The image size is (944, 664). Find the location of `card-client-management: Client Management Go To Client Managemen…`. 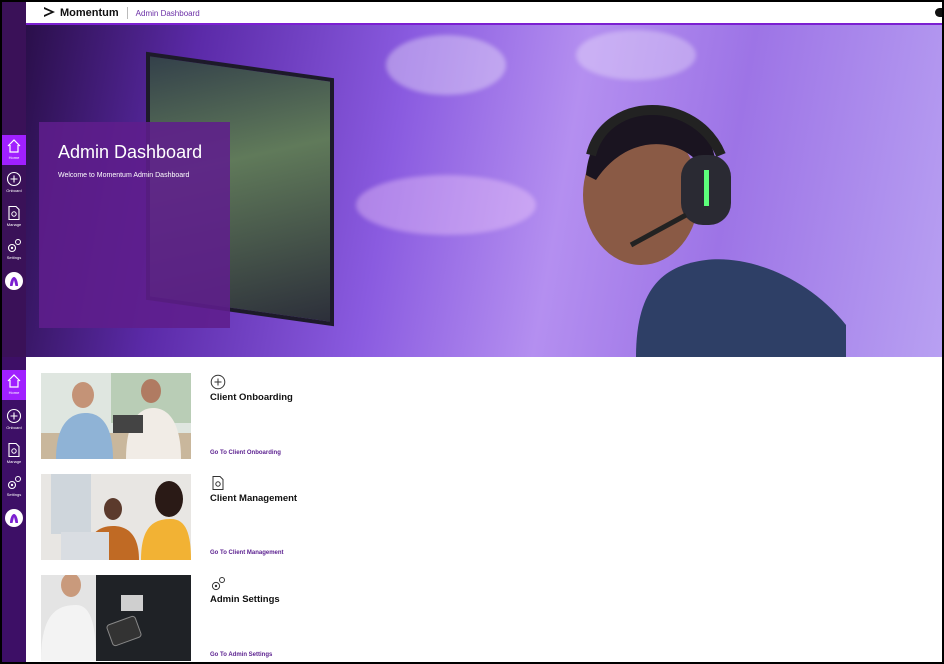

card-client-management: Client Management Go To Client Managemen… is located at coordinates (471, 517).